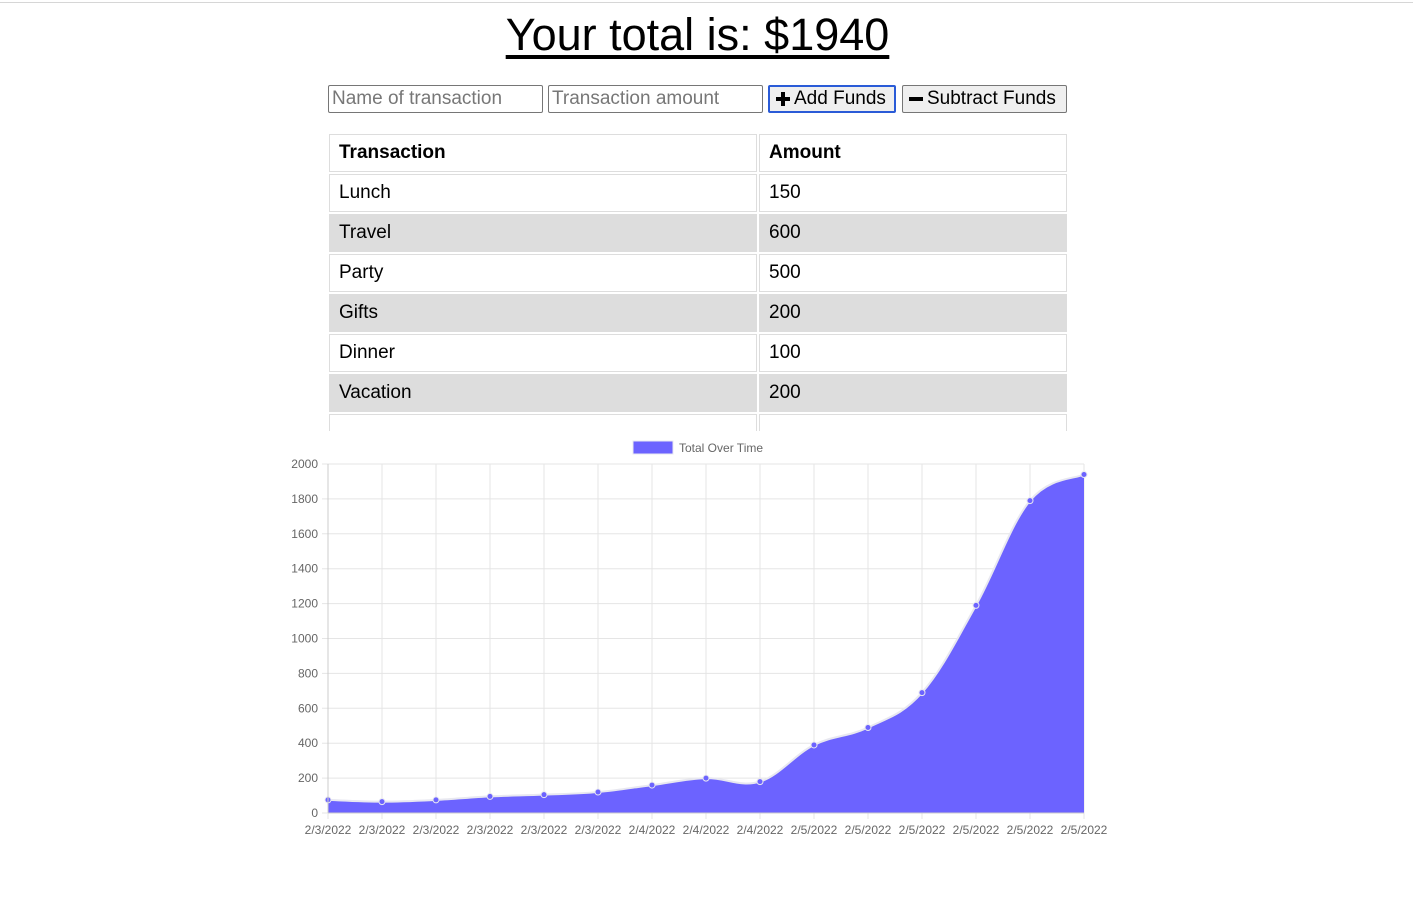  I want to click on y-tick-label: 200, so click(308, 778).